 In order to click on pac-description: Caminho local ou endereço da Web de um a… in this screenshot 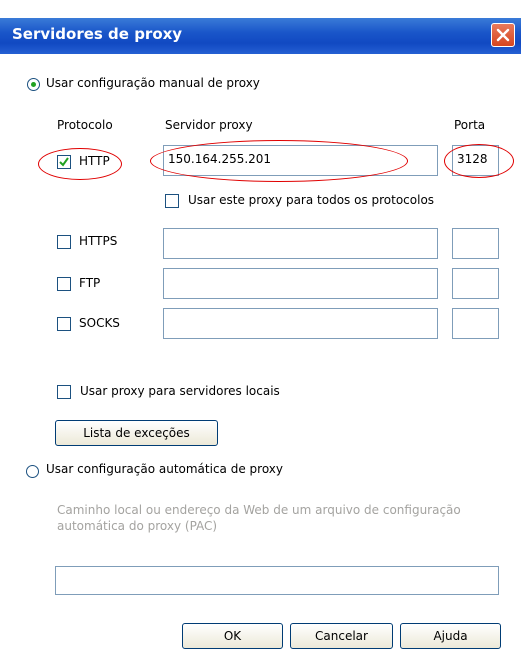, I will do `click(259, 518)`.